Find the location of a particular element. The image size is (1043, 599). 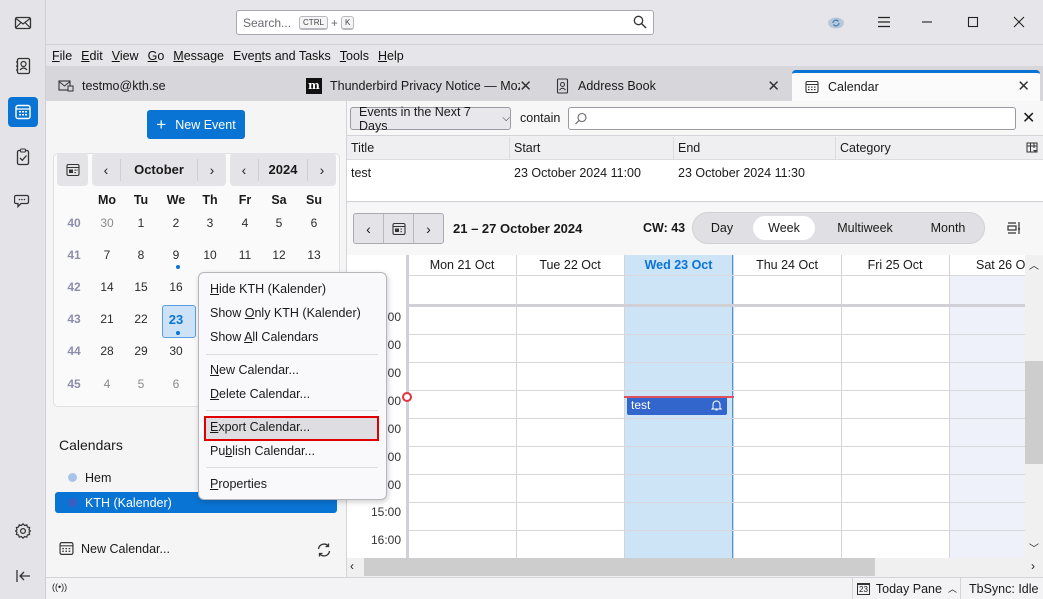

event-row-title: test is located at coordinates (361, 173).